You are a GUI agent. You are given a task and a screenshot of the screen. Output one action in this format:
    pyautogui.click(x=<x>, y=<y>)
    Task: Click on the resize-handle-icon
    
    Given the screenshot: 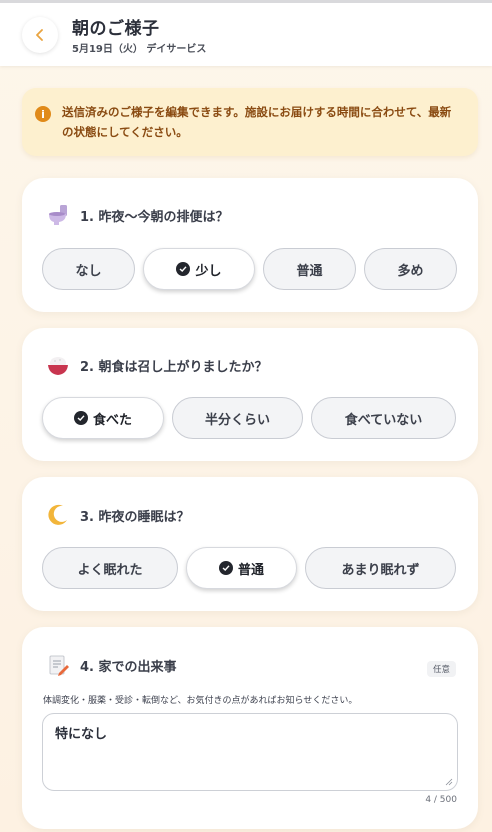 What is the action you would take?
    pyautogui.click(x=449, y=782)
    